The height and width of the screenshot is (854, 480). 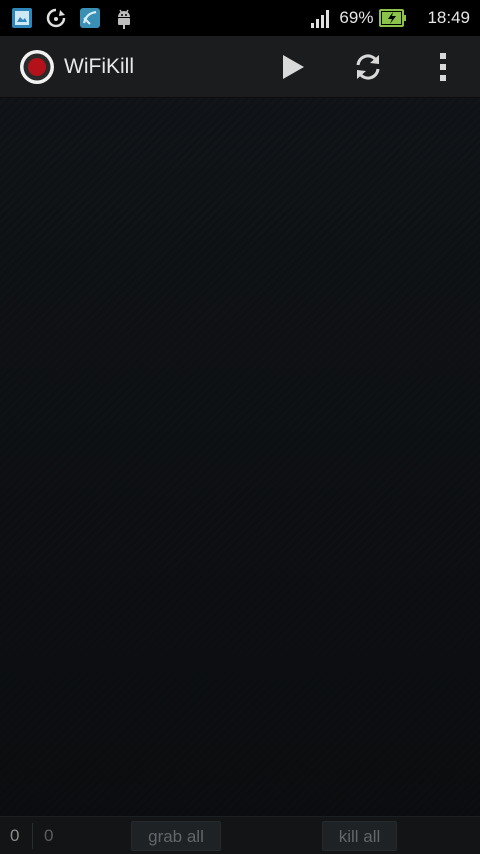 What do you see at coordinates (240, 67) in the screenshot?
I see `action-bar: WiFiKill` at bounding box center [240, 67].